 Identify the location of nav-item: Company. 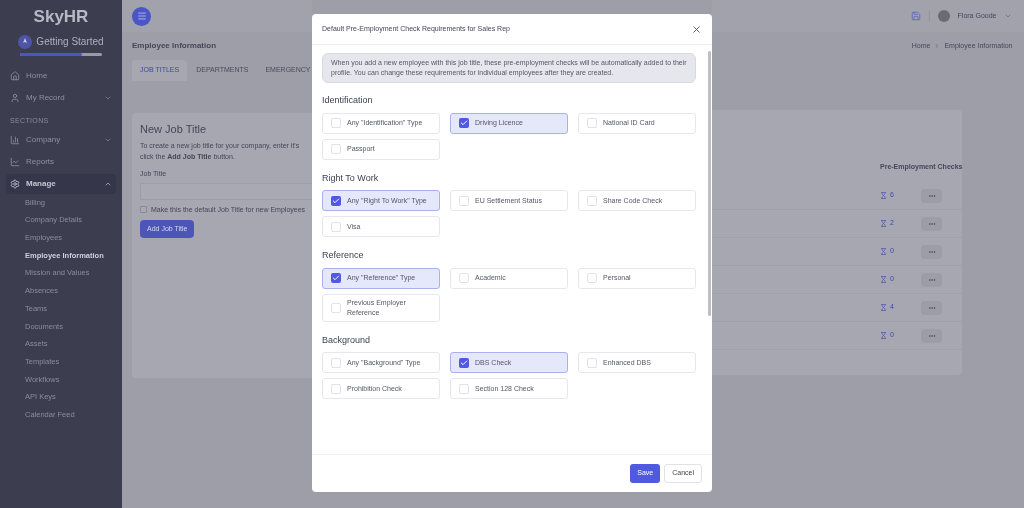
(61, 139).